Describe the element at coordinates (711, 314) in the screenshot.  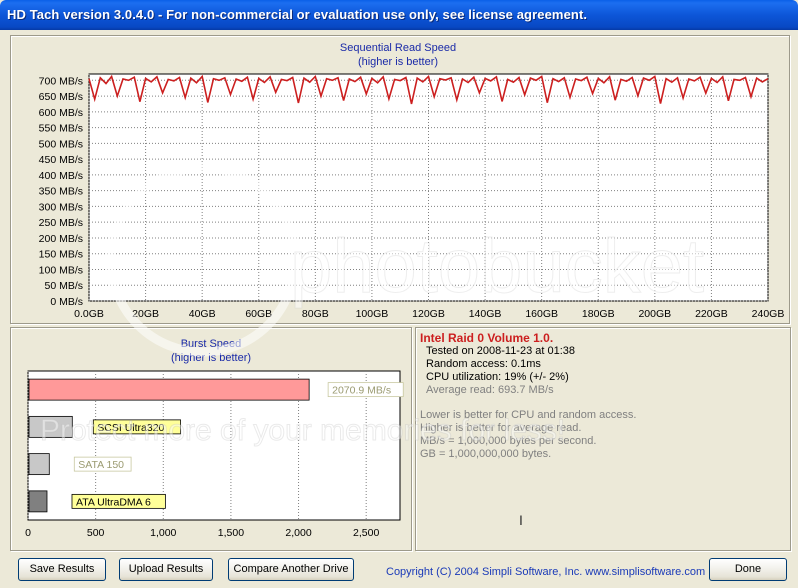
I see `seq-x-tick-label: 220GB` at that location.